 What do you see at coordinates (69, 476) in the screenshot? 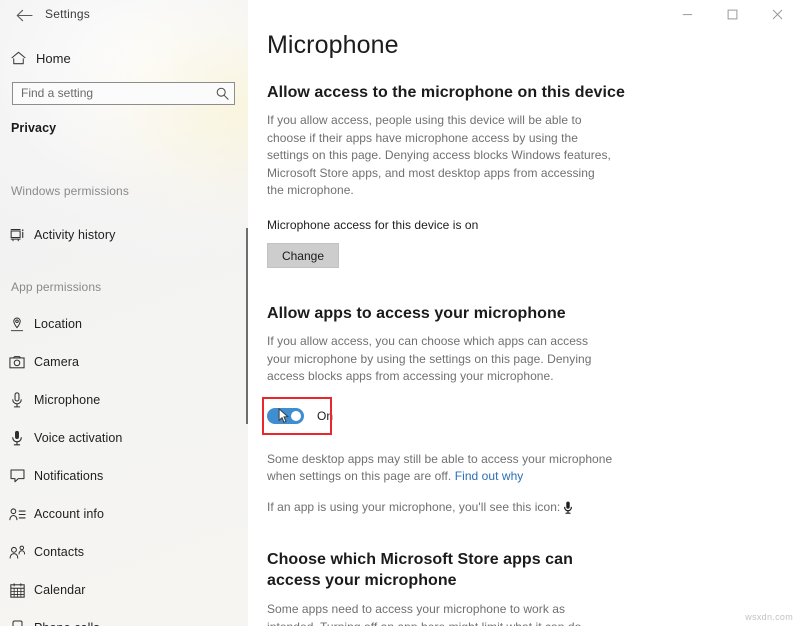
I see `sidebar-item-label: Notifications` at bounding box center [69, 476].